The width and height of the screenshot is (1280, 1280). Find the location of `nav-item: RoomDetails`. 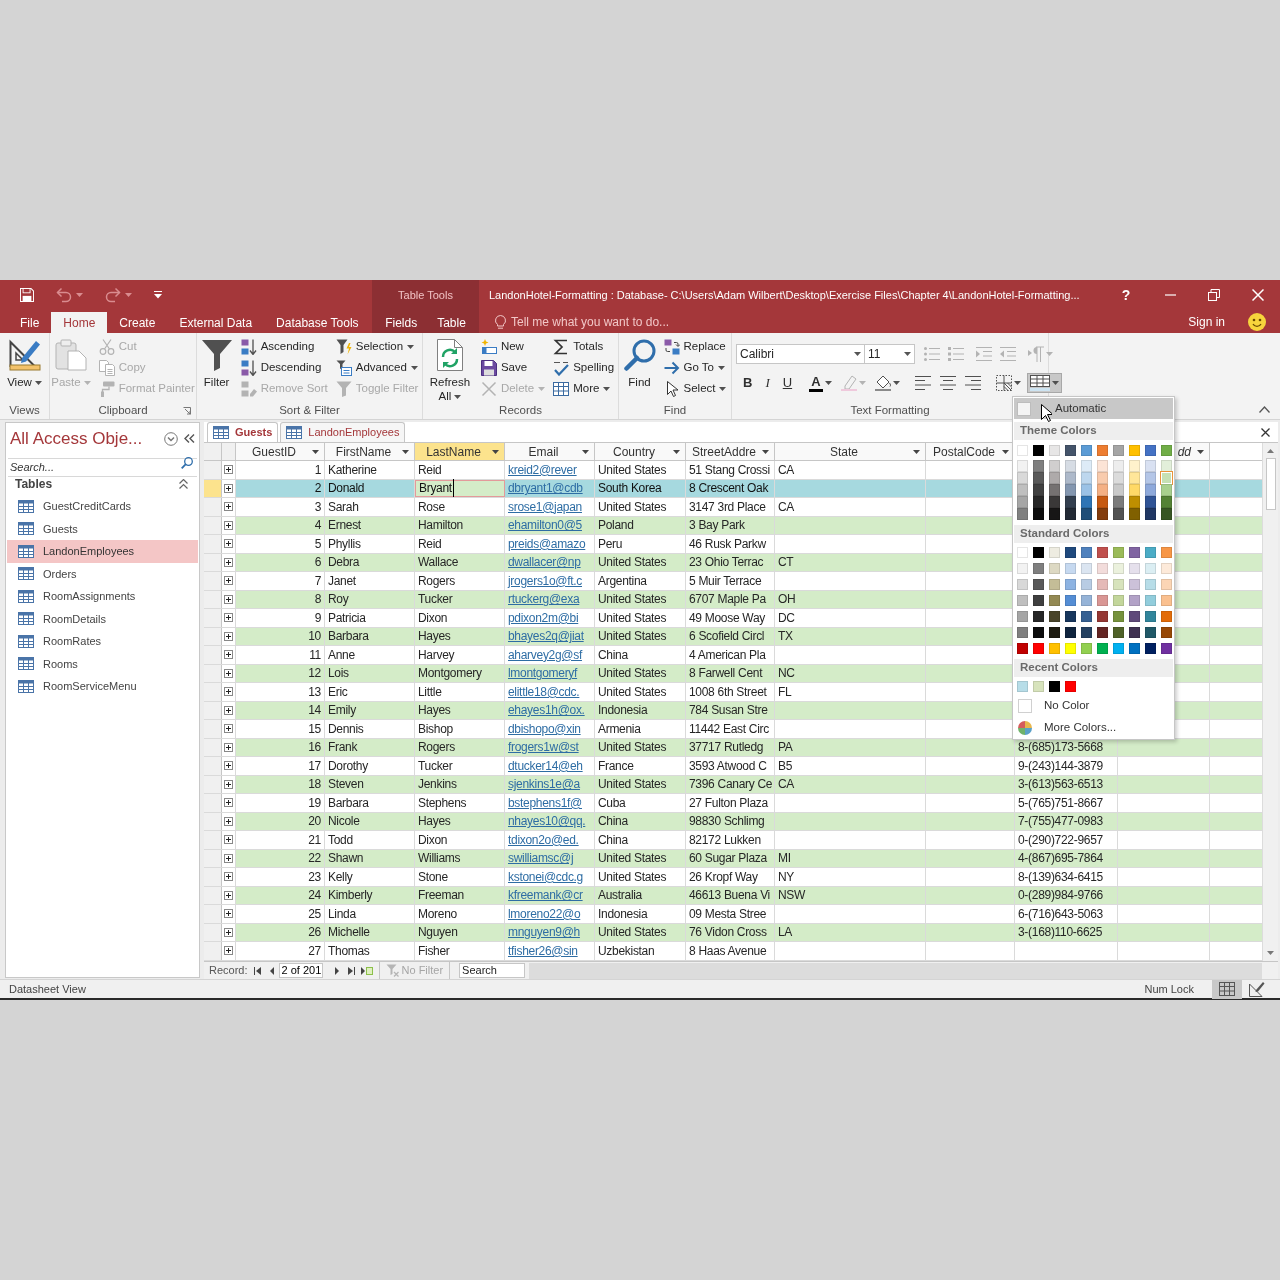

nav-item: RoomDetails is located at coordinates (102, 618).